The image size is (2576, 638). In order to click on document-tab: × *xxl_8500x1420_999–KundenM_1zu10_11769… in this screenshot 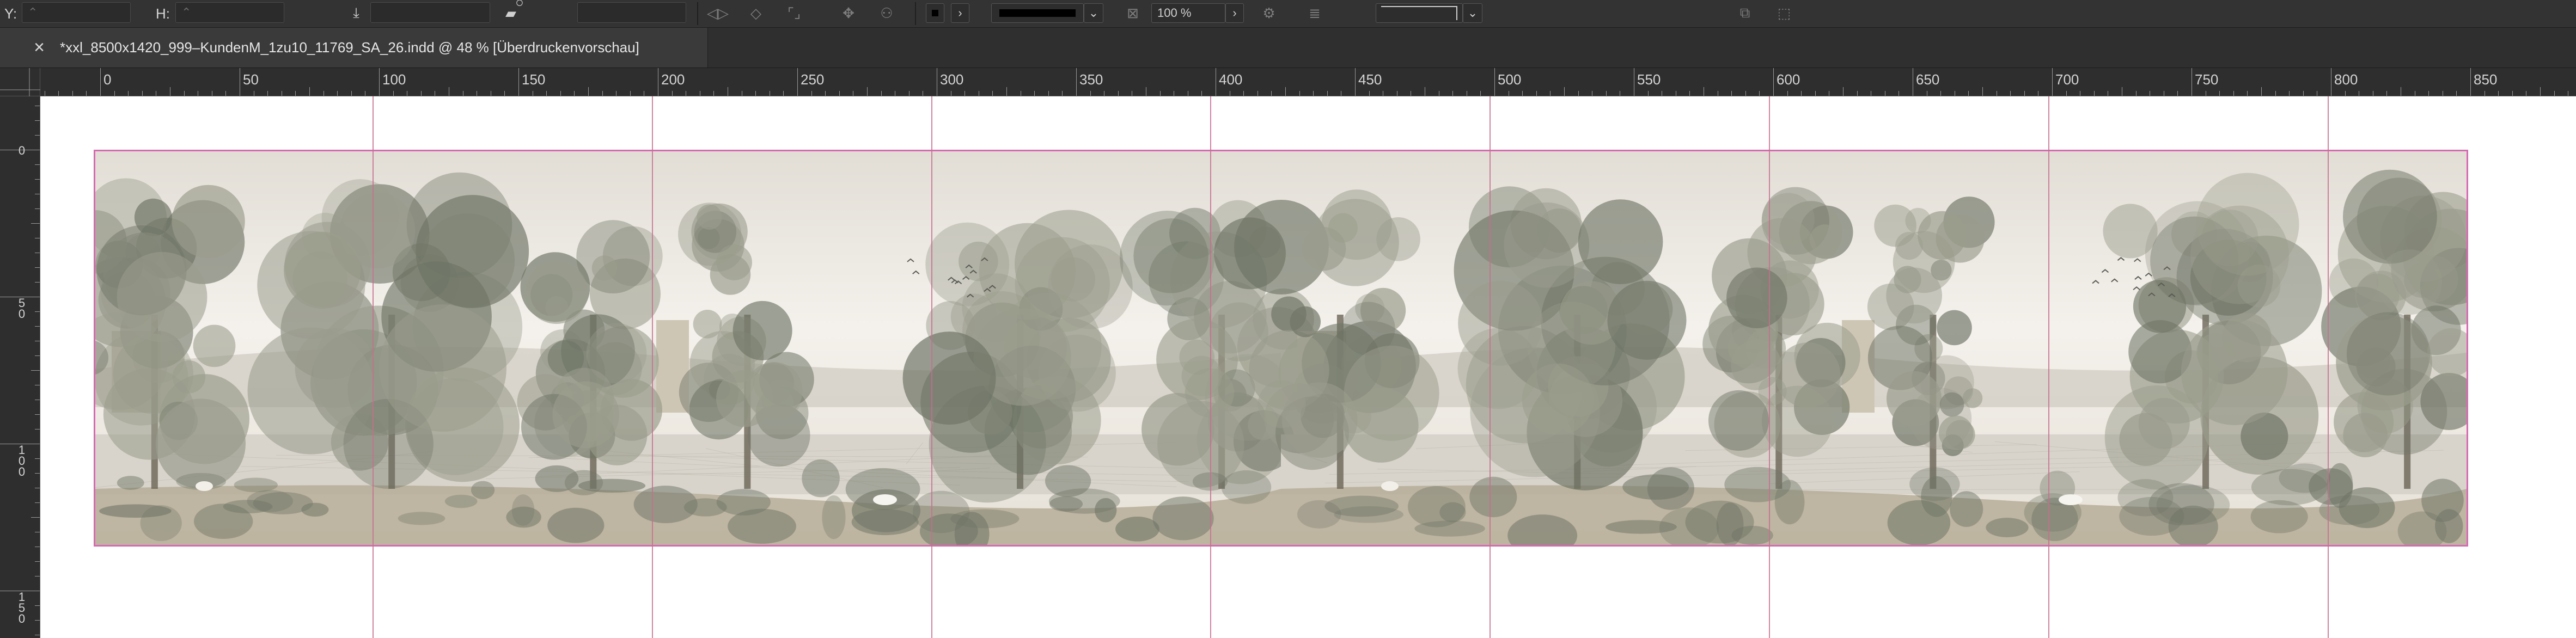, I will do `click(354, 48)`.